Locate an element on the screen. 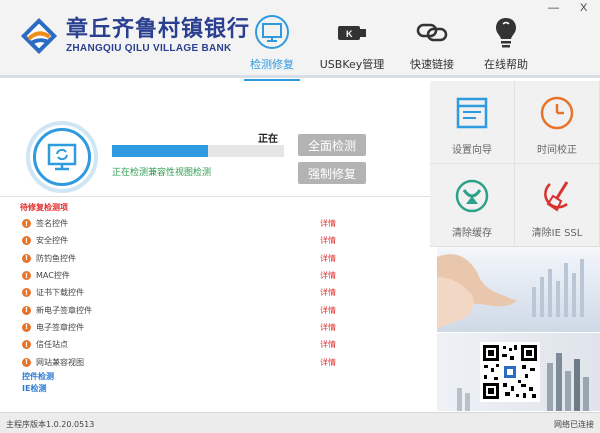 The image size is (600, 433). svg-text: K is located at coordinates (349, 34).